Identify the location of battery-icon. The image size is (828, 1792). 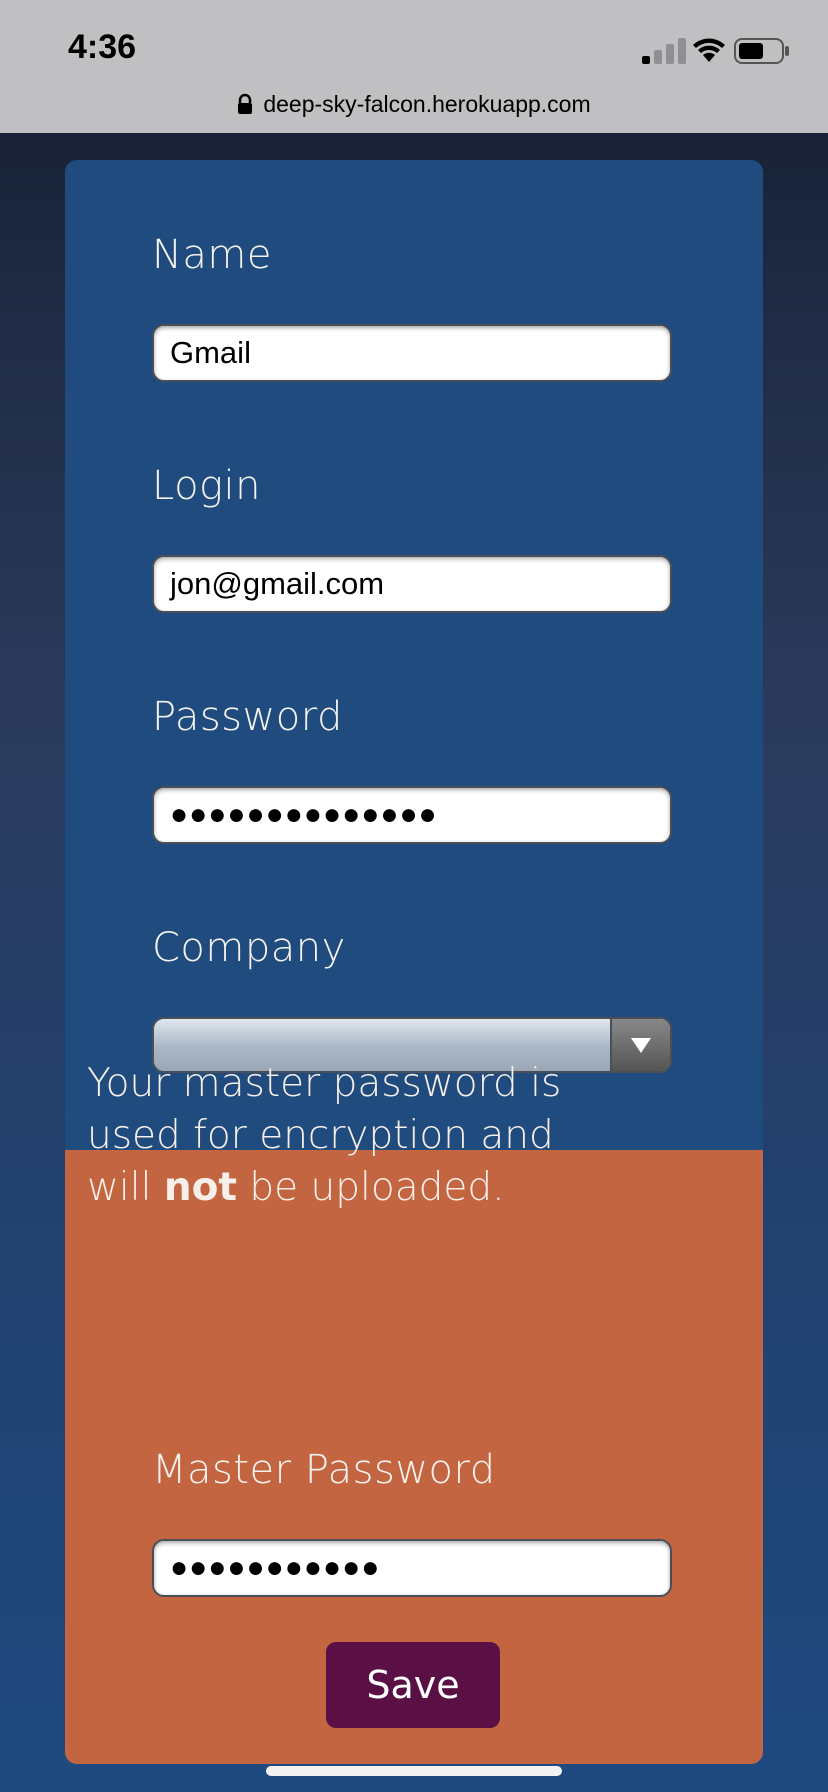
(761, 51).